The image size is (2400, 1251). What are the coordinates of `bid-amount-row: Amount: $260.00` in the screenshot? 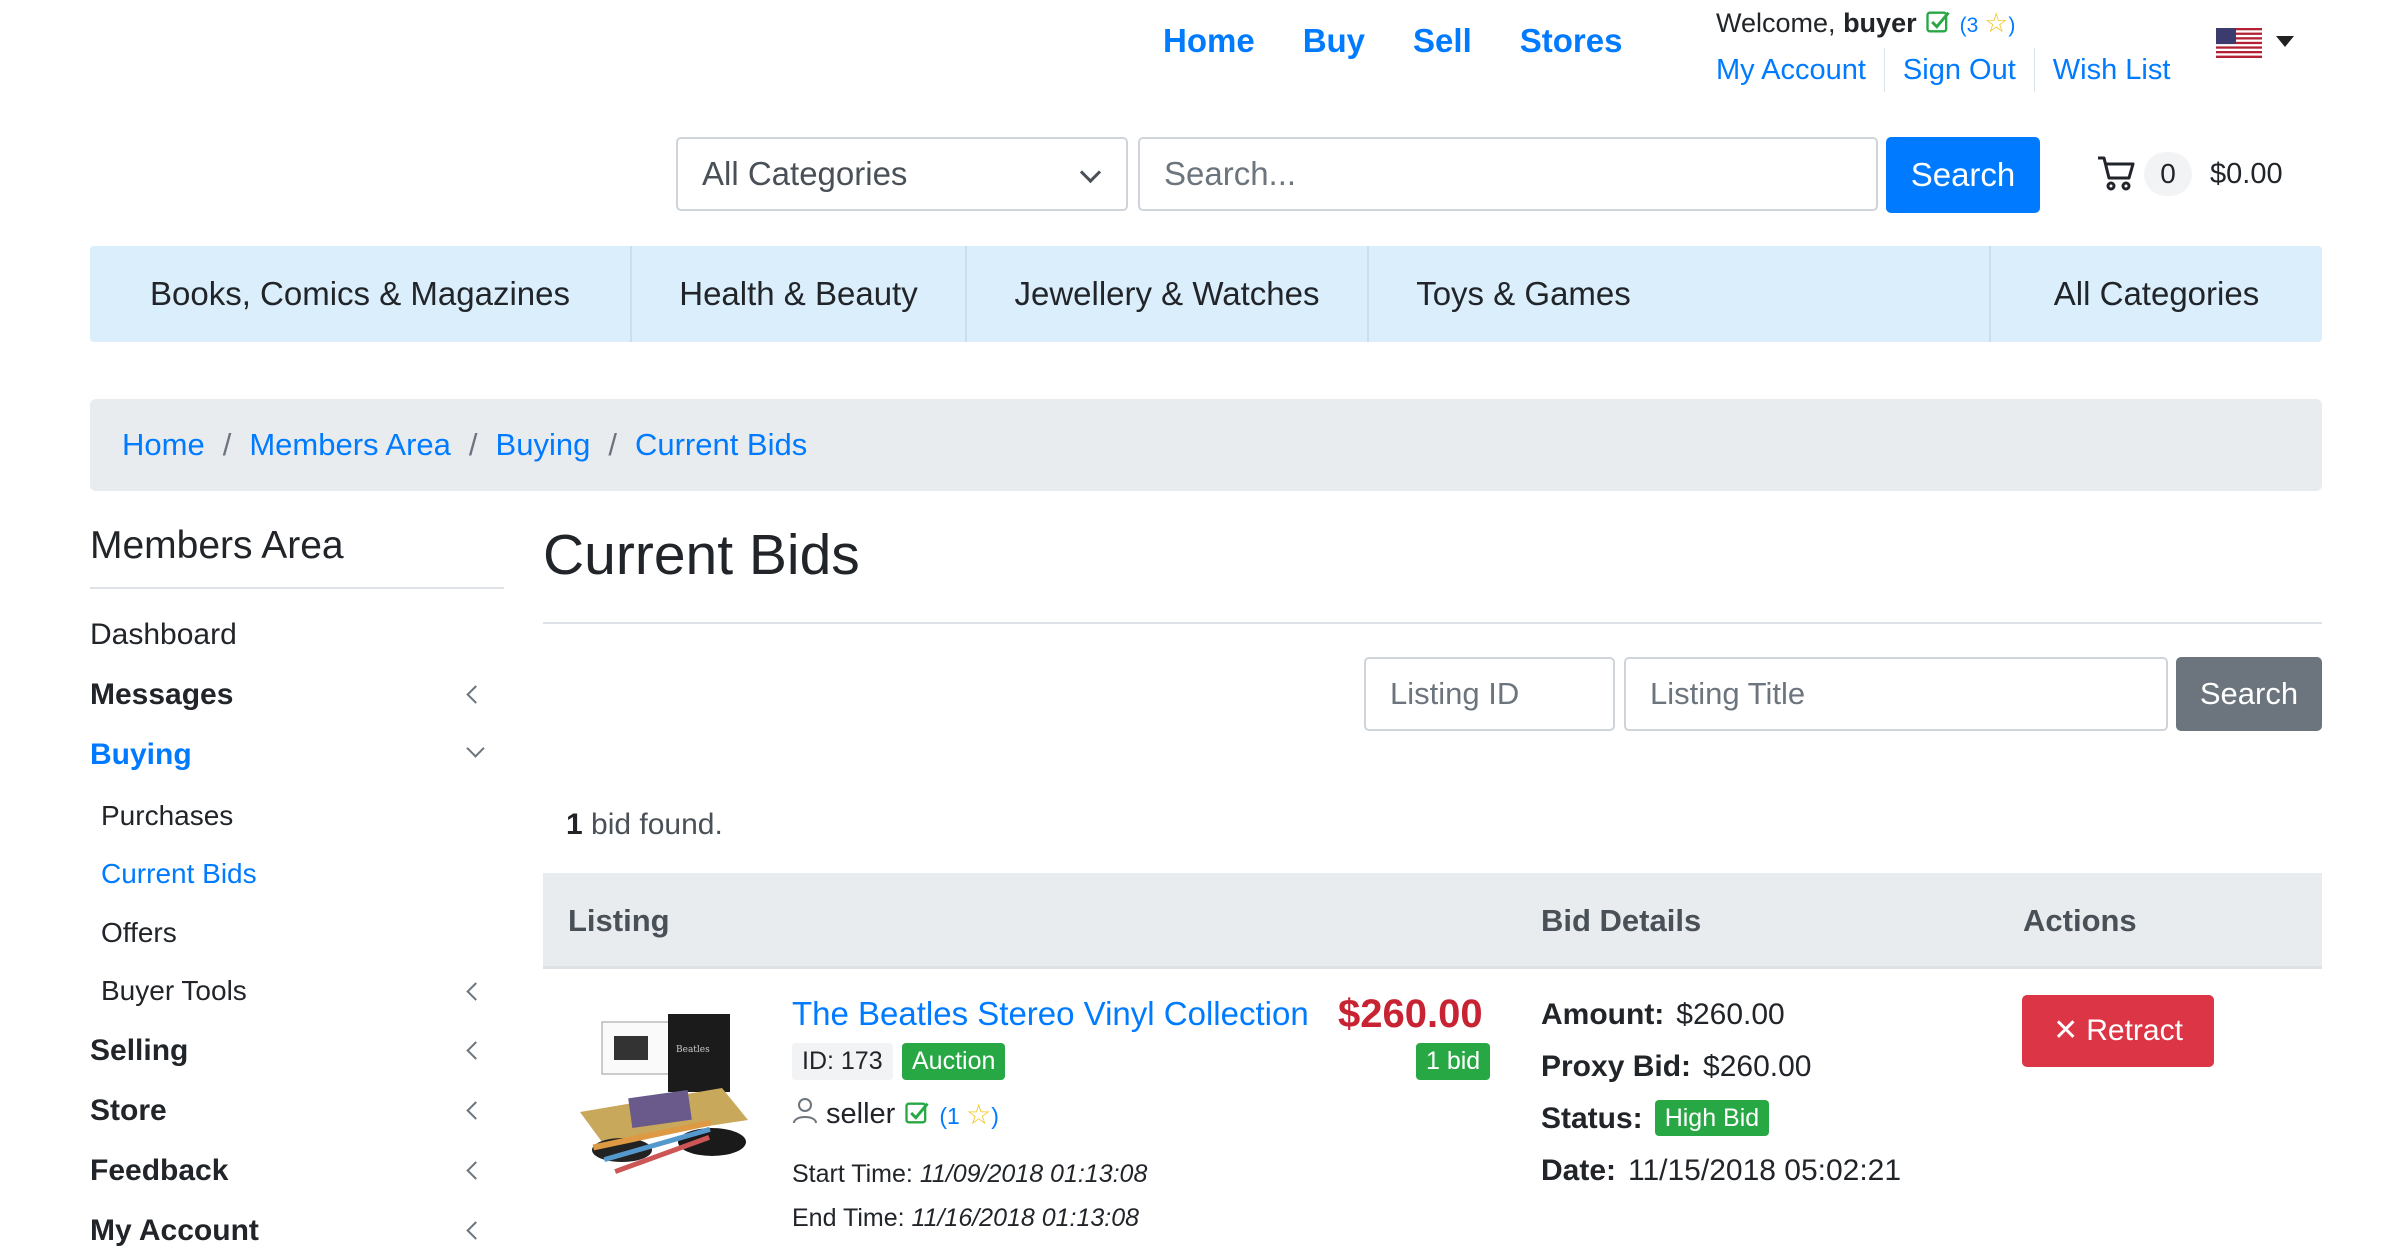 It's located at (1663, 1015).